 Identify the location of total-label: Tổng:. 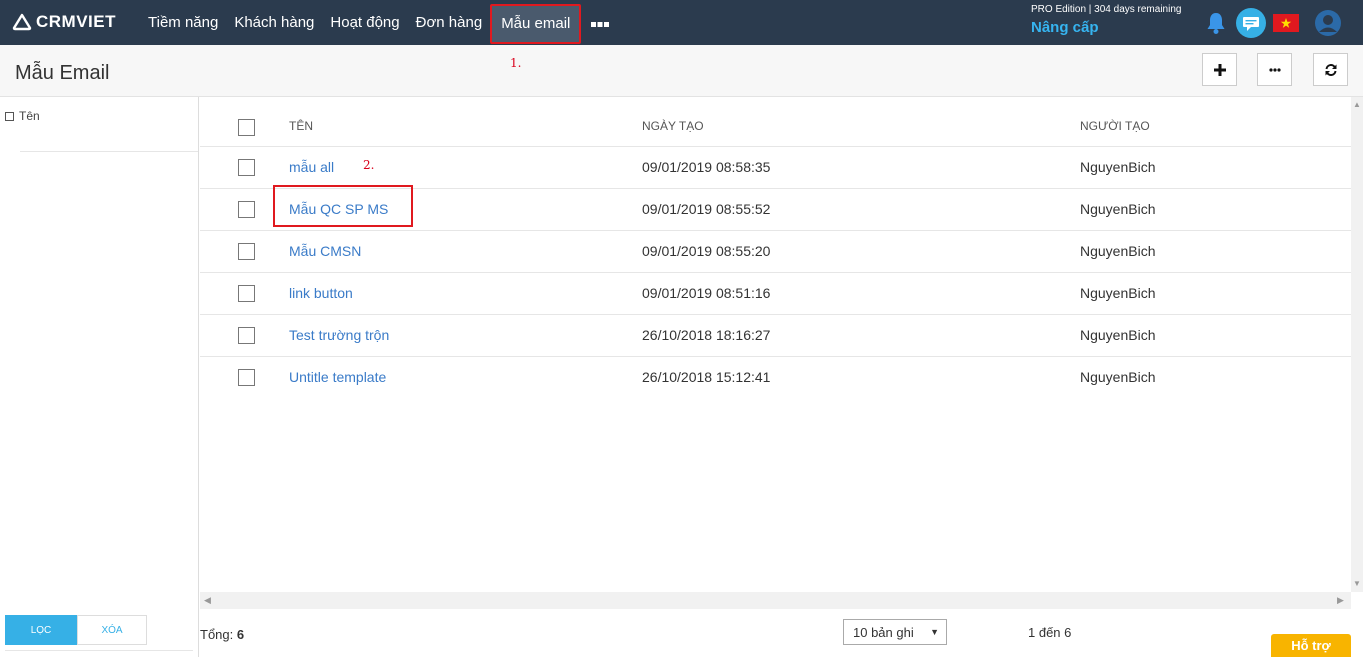
(218, 634).